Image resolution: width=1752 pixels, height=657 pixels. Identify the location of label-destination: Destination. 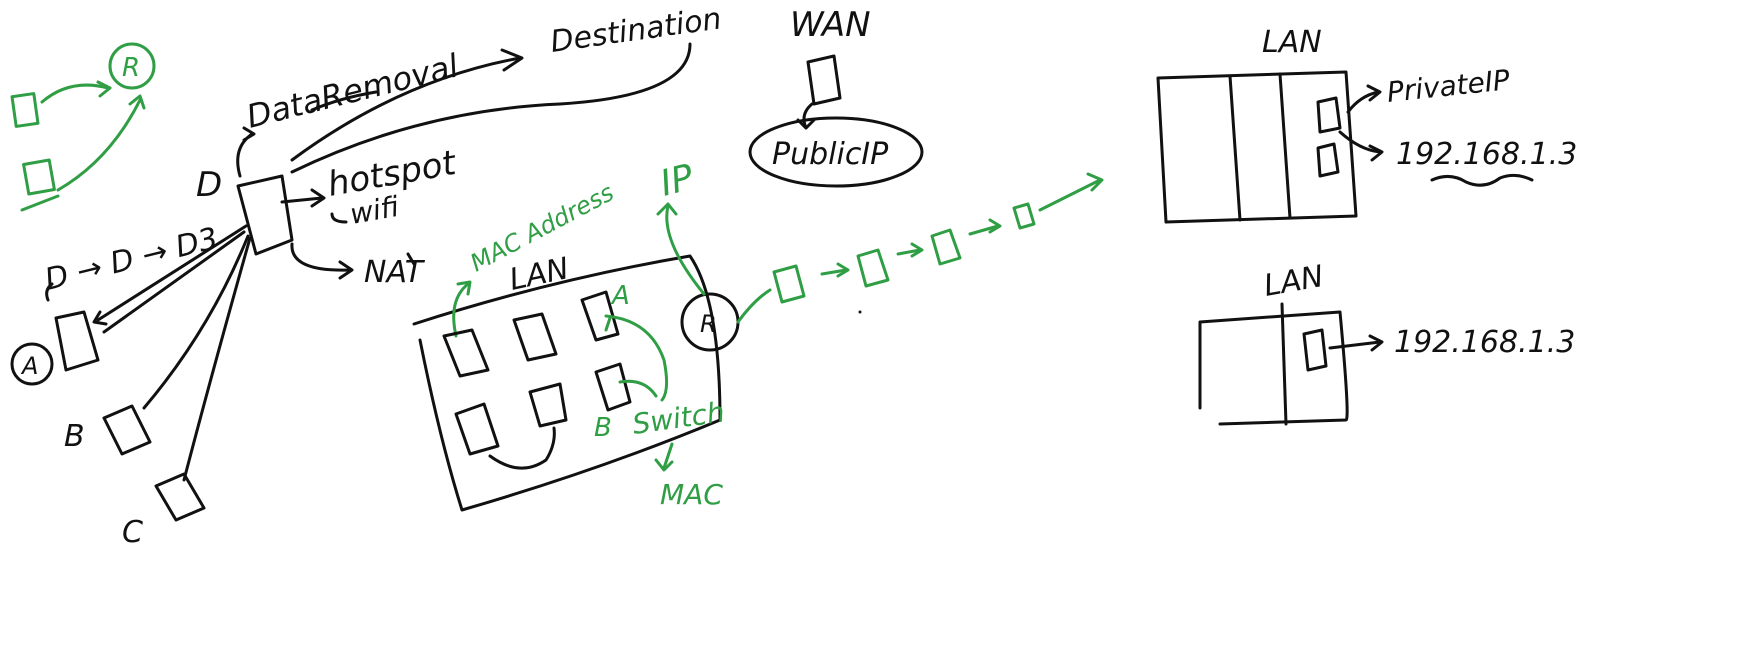
(635, 30).